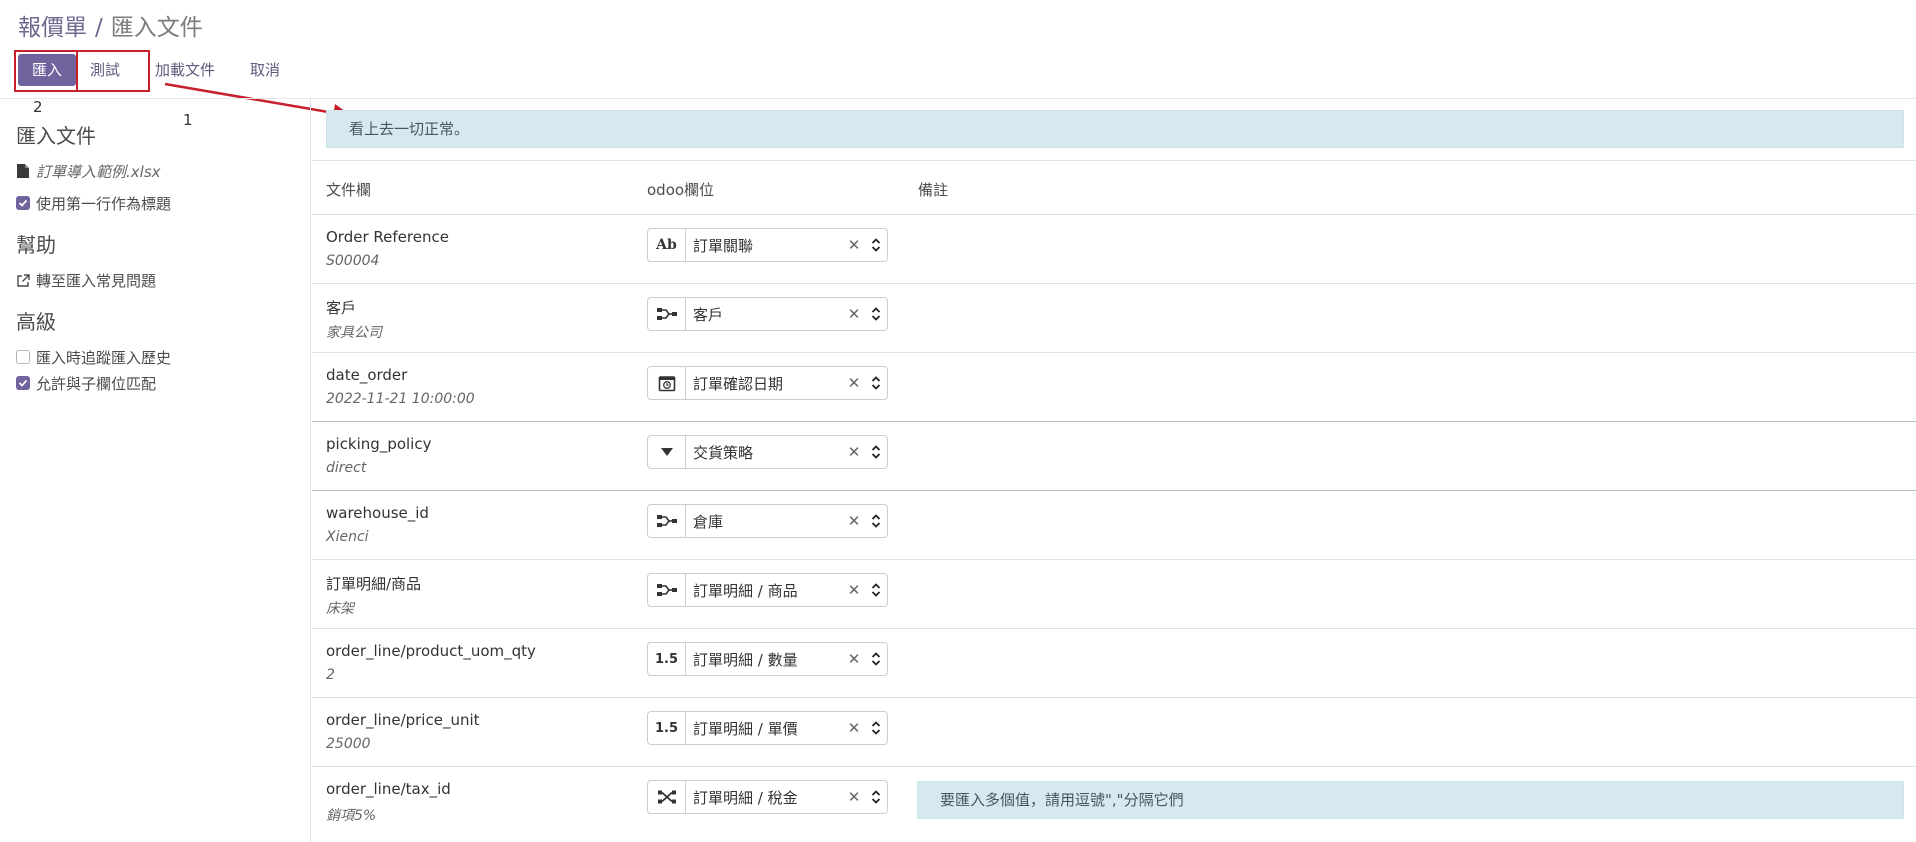  What do you see at coordinates (767, 245) in the screenshot?
I see `field-select: Ab 訂單關聯 ✕` at bounding box center [767, 245].